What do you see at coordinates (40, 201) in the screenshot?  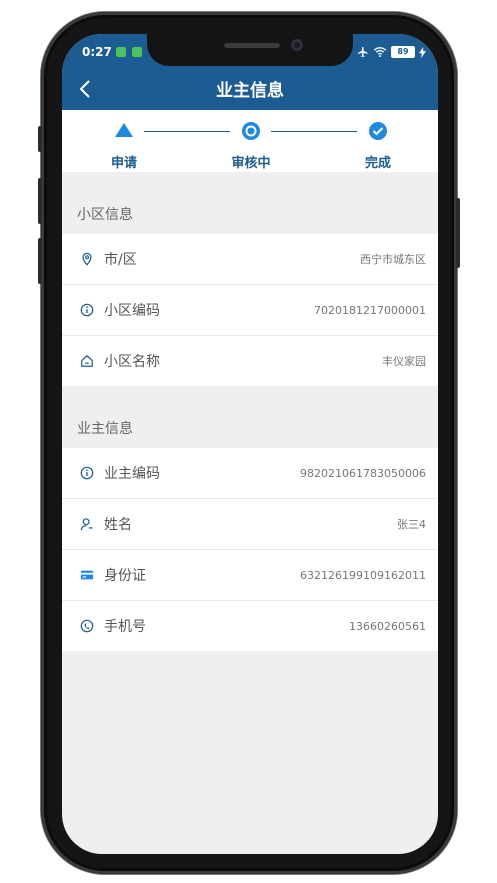 I see `volume-up-button` at bounding box center [40, 201].